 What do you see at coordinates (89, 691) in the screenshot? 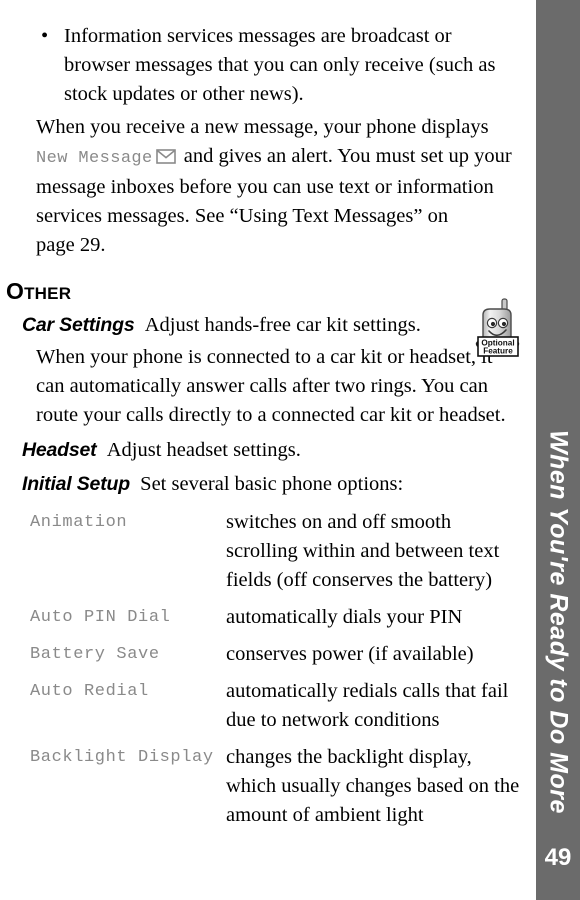
I see `option-name: Auto Redial` at bounding box center [89, 691].